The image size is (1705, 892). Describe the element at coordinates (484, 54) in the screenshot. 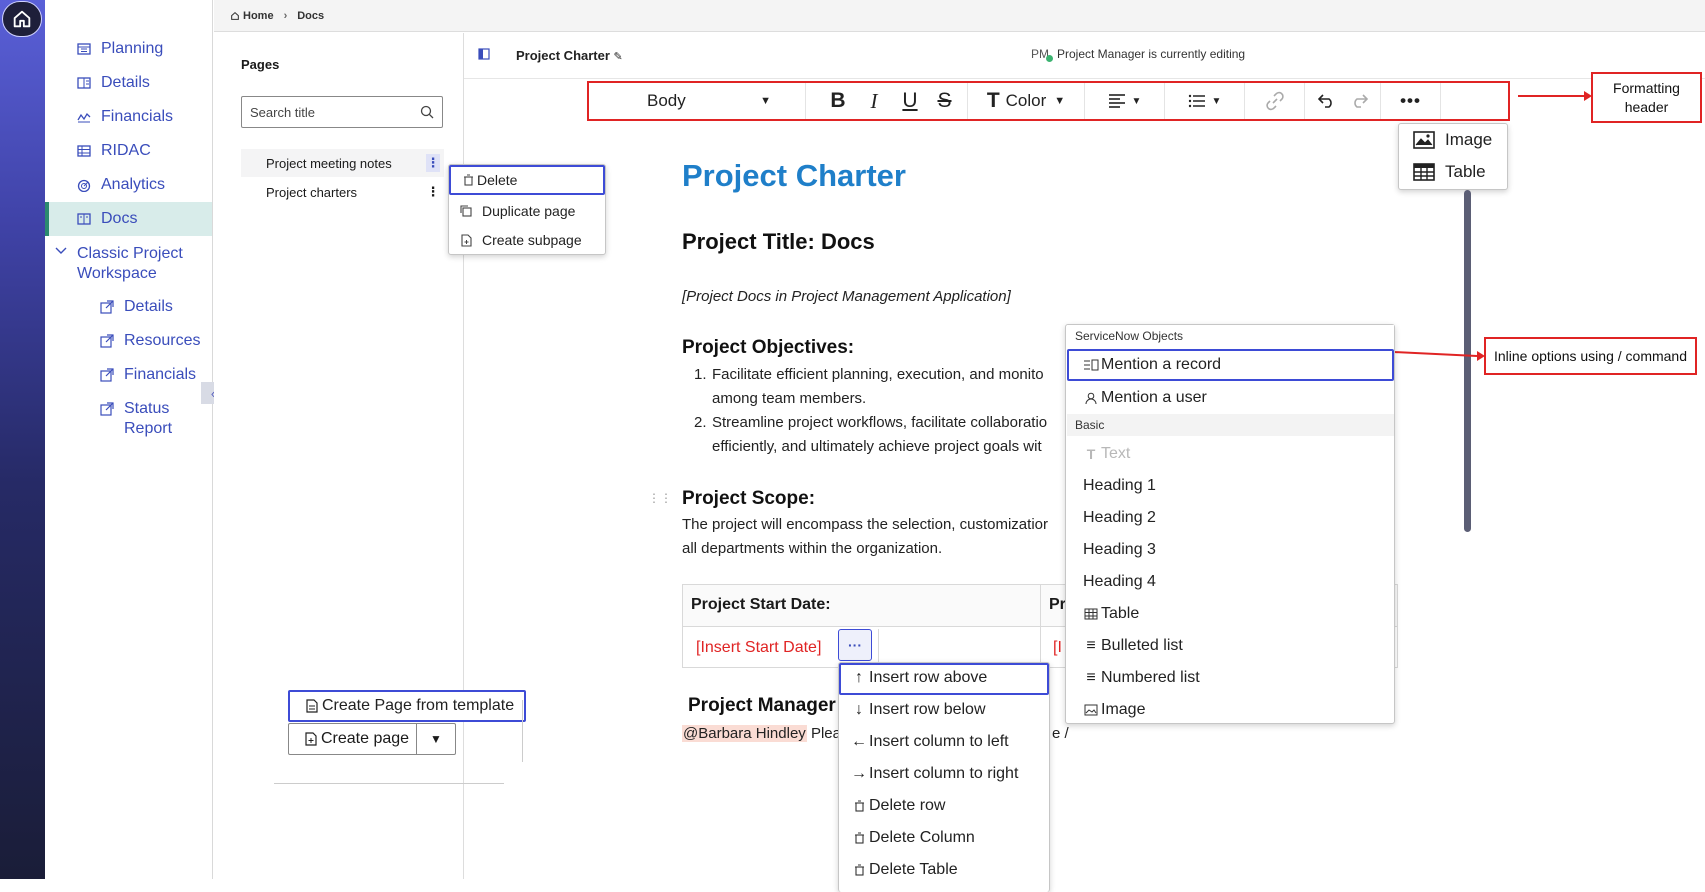

I see `panel-toggle-icon` at that location.